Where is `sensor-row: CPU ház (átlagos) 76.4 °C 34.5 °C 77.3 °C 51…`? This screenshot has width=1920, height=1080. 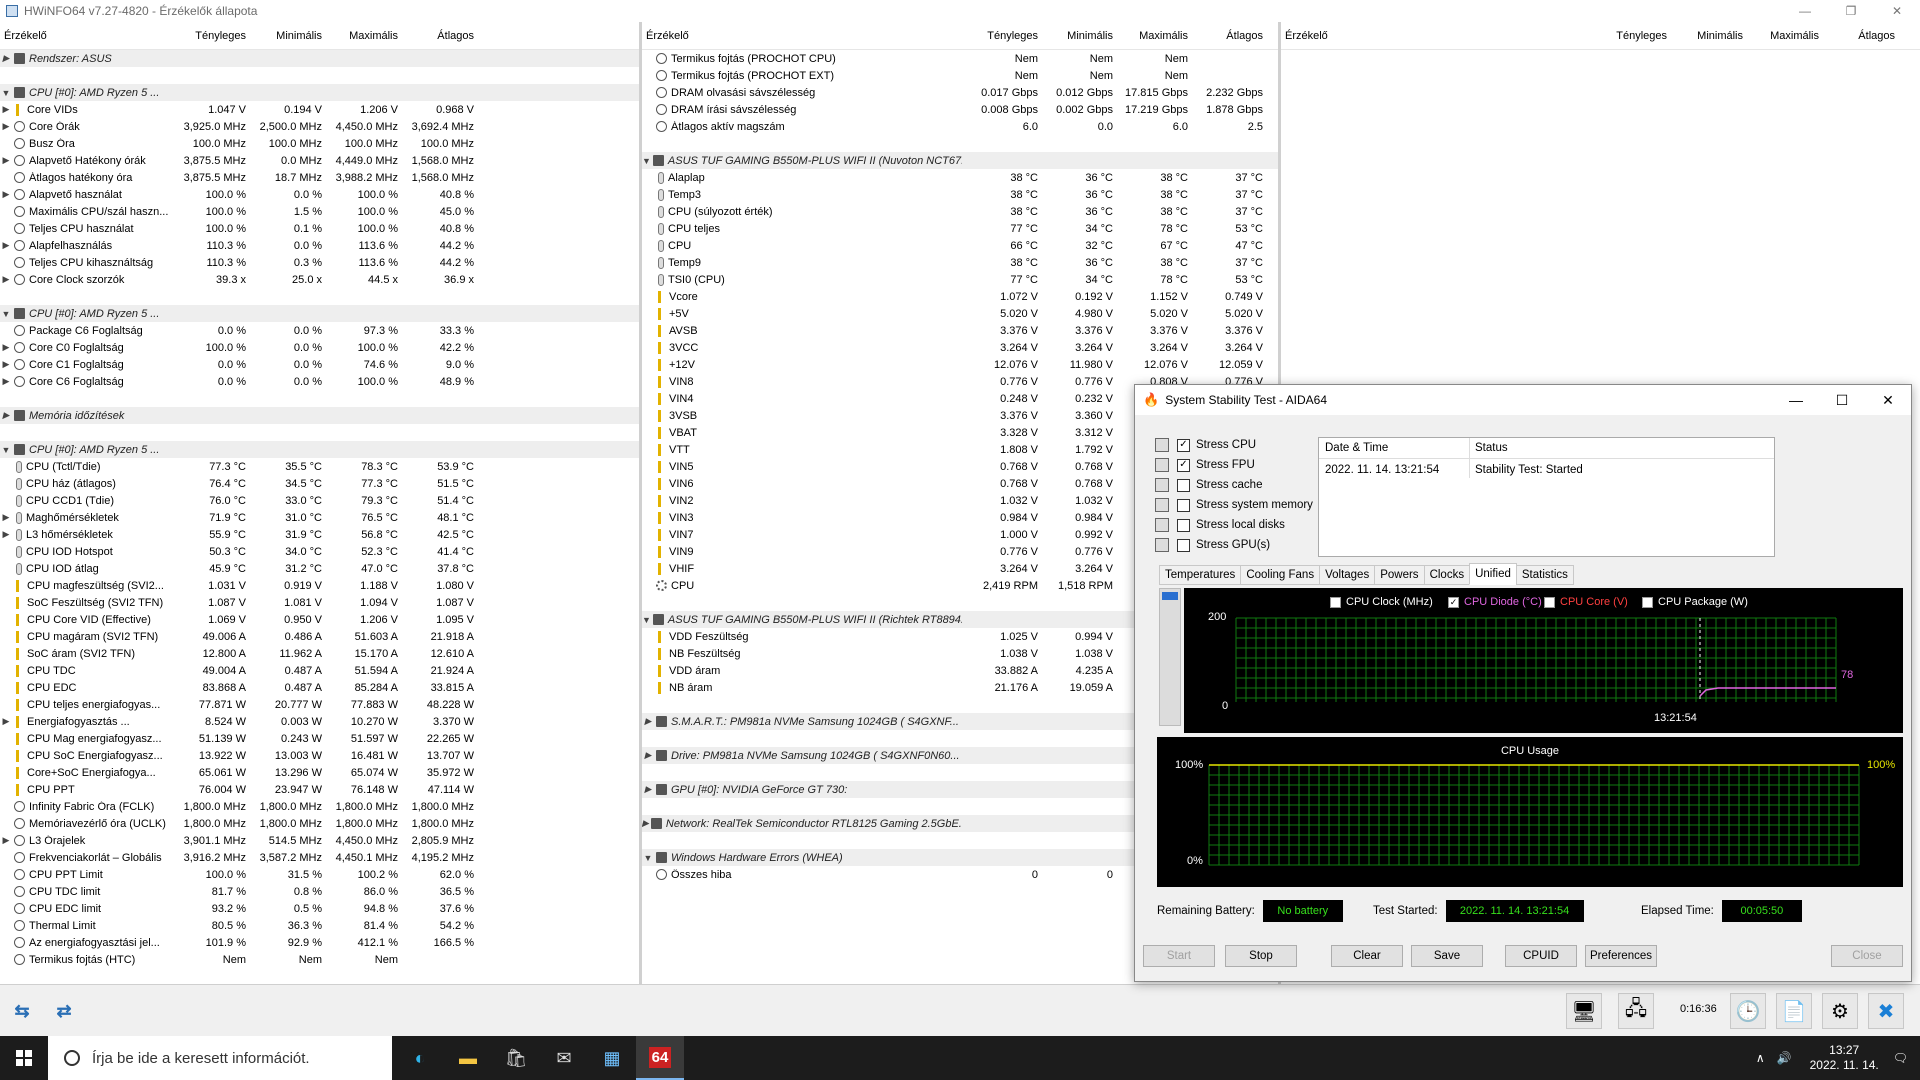
sensor-row: CPU ház (átlagos) 76.4 °C 34.5 °C 77.3 °C 51… is located at coordinates (320, 483).